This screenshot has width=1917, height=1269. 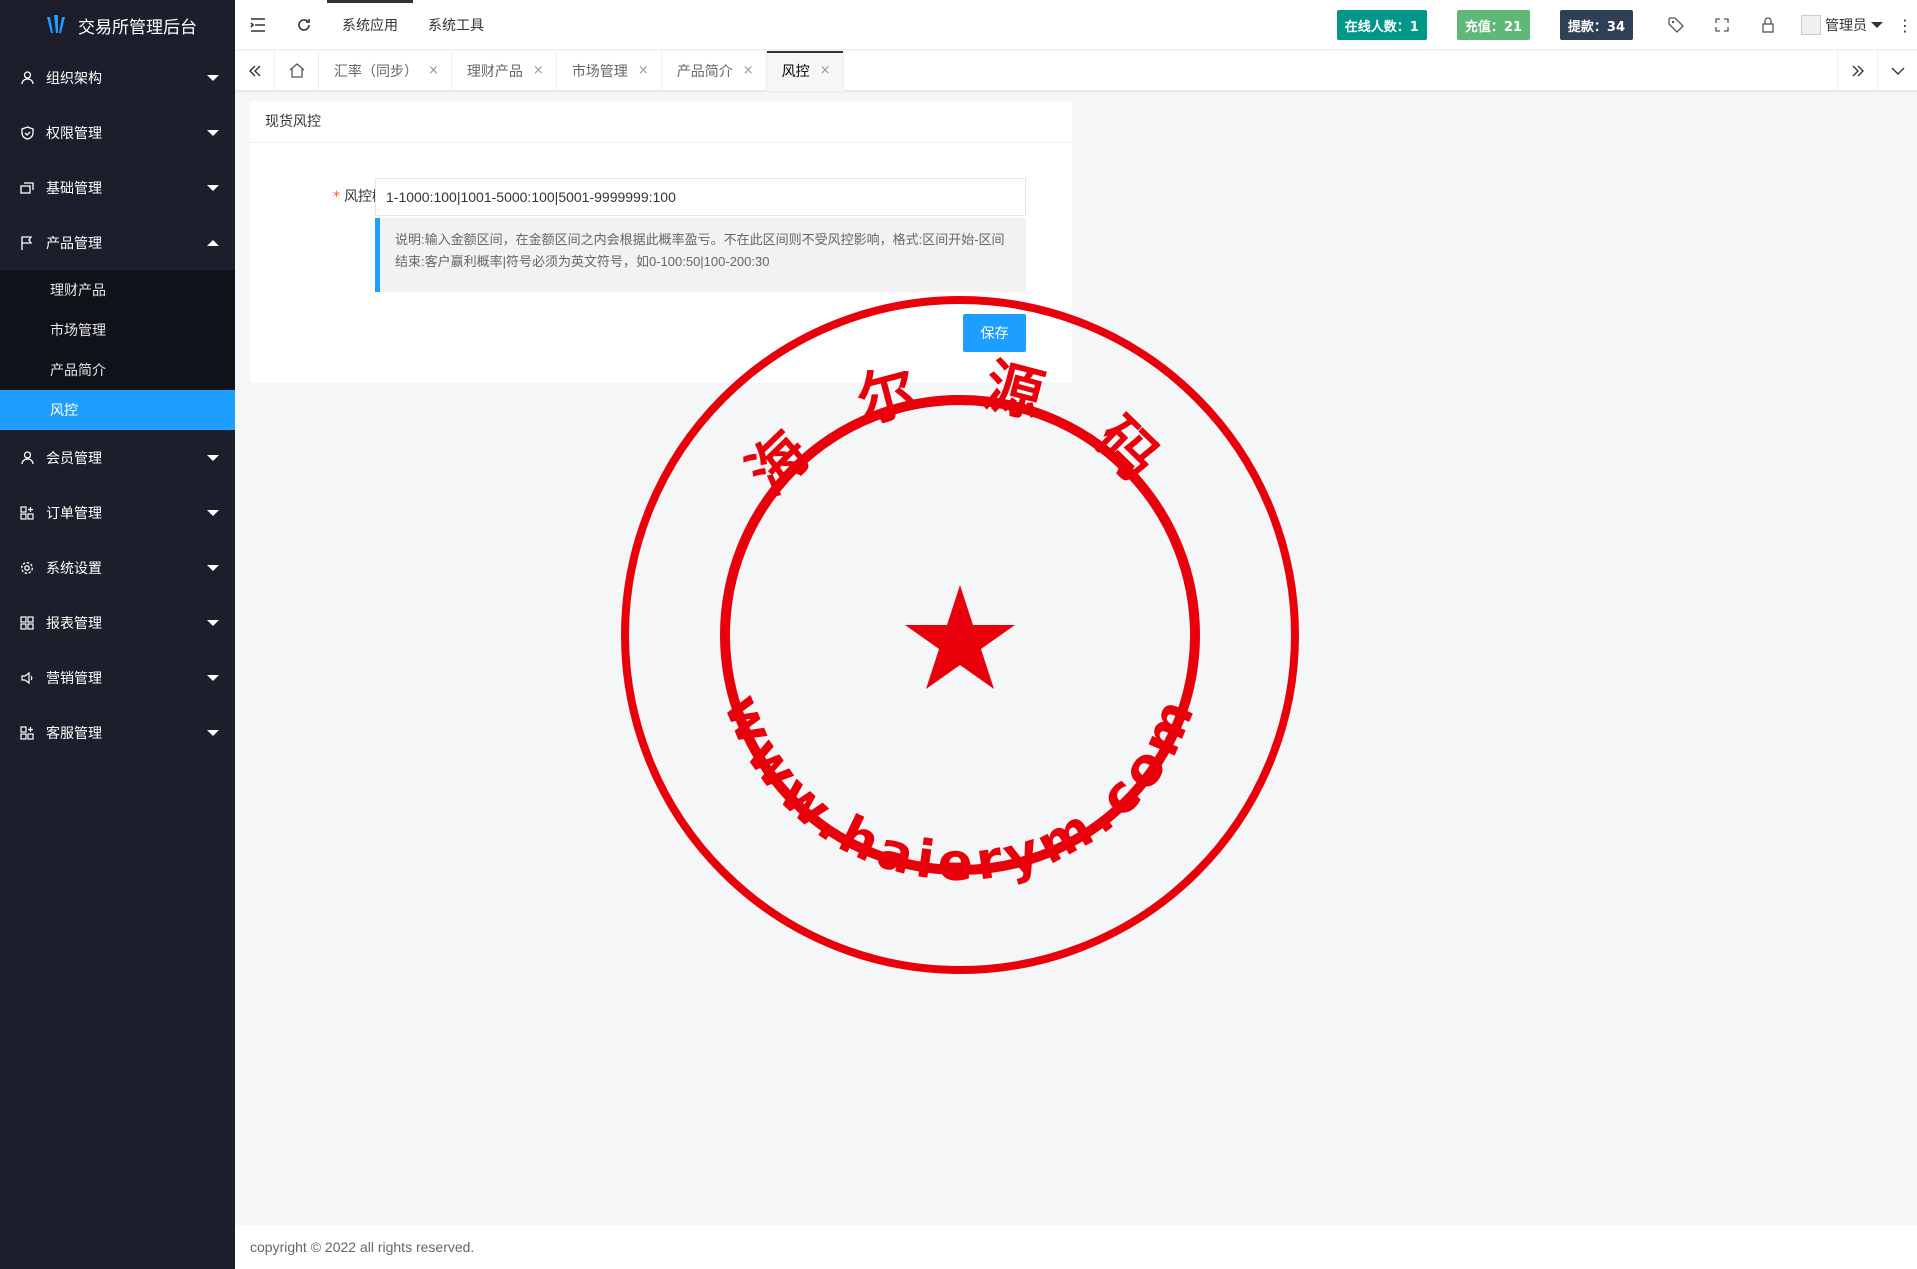 I want to click on sidebar-group-label: 组织架构, so click(x=74, y=78).